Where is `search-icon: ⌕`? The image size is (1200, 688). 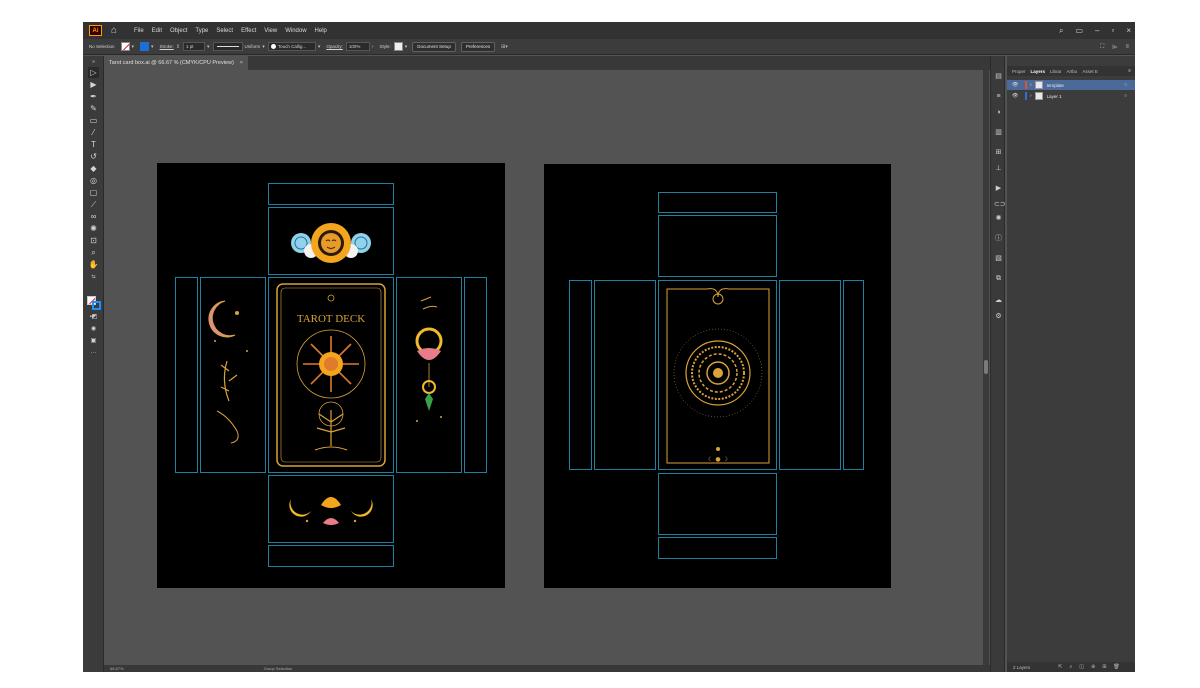
search-icon: ⌕ is located at coordinates (1061, 30).